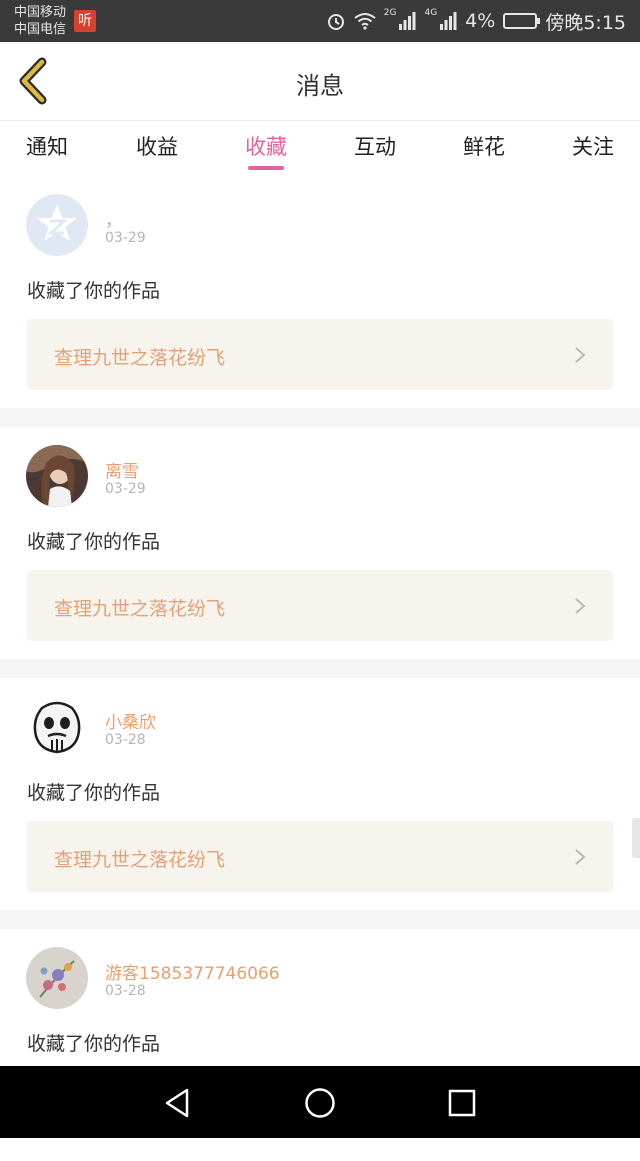  I want to click on carrier-info: 中国移动 中国电信, so click(40, 21).